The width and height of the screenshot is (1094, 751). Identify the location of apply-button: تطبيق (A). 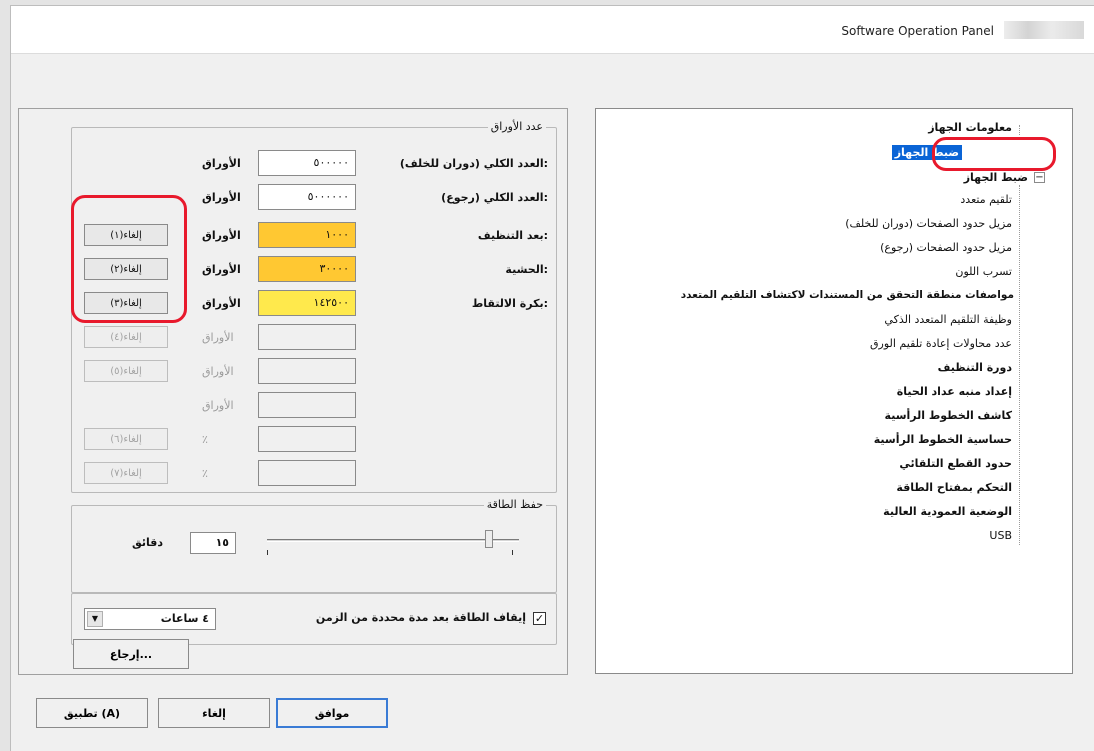
(92, 713).